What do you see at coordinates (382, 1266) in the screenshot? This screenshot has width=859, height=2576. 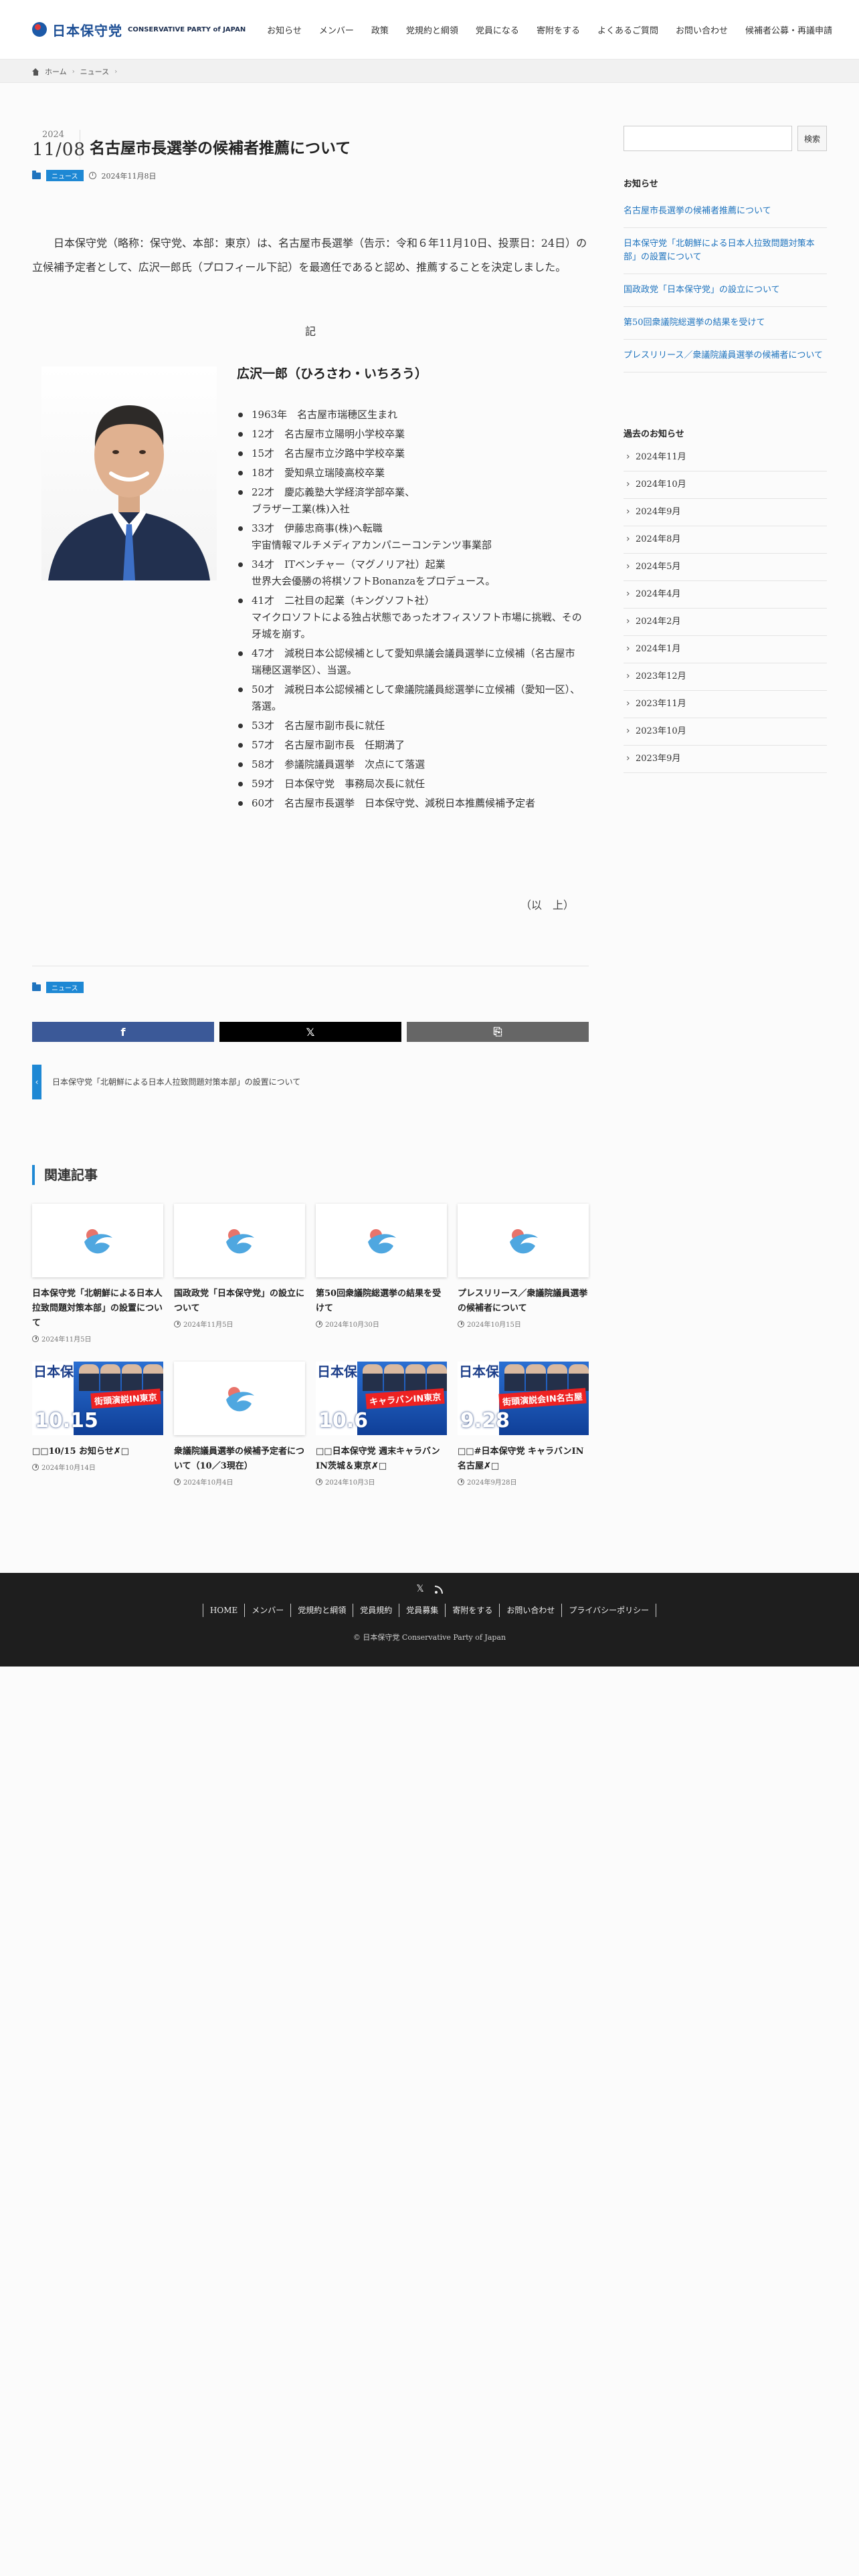 I see `related-card: 第50回衆議院総選挙の結果を受けて 2024年10月30日` at bounding box center [382, 1266].